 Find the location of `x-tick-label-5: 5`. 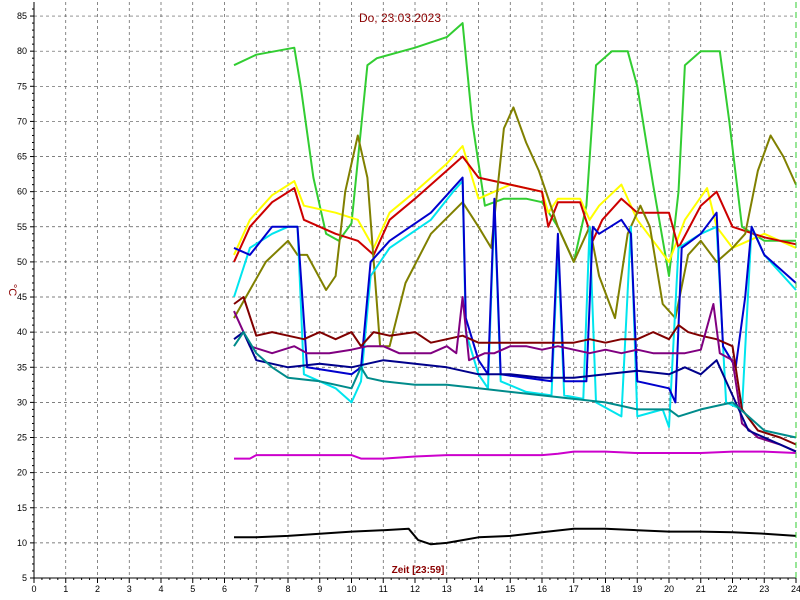

x-tick-label-5: 5 is located at coordinates (192, 589).